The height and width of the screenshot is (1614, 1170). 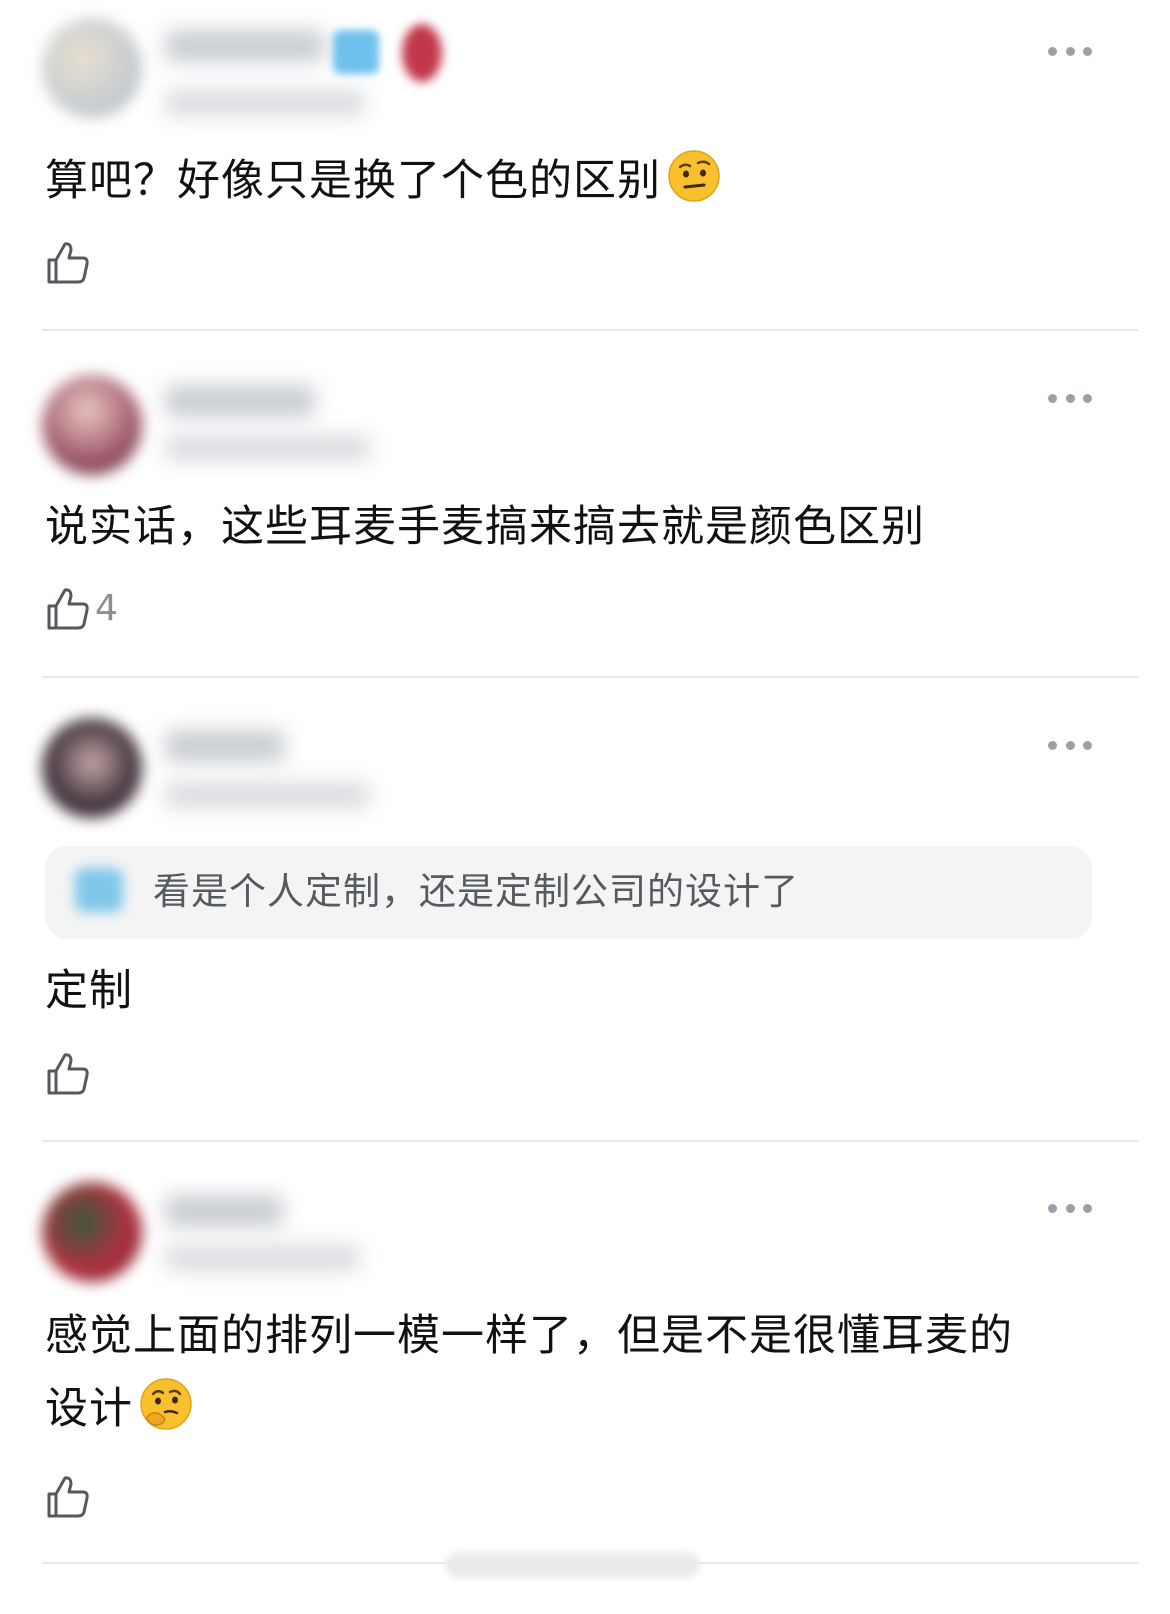 What do you see at coordinates (89, 991) in the screenshot?
I see `comment-text: 定制` at bounding box center [89, 991].